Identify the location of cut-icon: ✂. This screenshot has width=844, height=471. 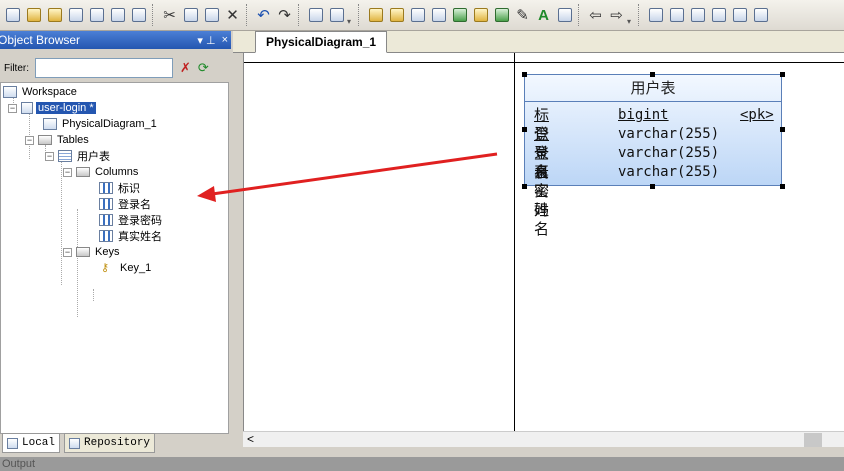
(169, 15).